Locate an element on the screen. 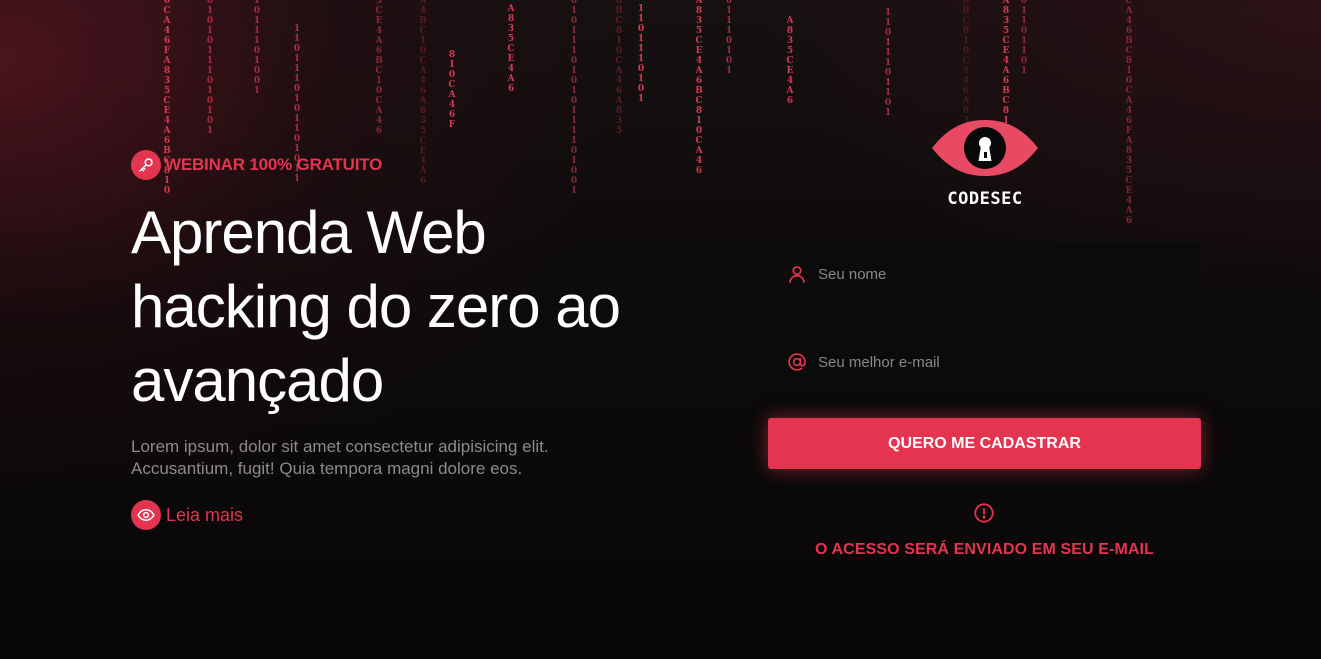 This screenshot has height=659, width=1321. code-rain-column: 01101101 is located at coordinates (1024, 38).